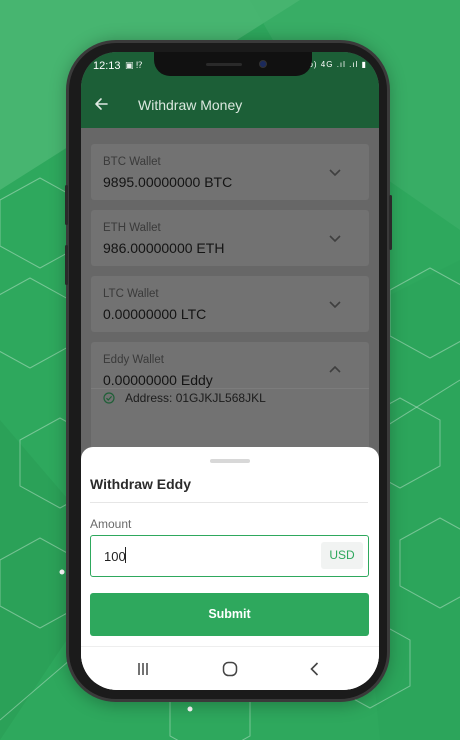  What do you see at coordinates (229, 614) in the screenshot?
I see `submit-button: Submit` at bounding box center [229, 614].